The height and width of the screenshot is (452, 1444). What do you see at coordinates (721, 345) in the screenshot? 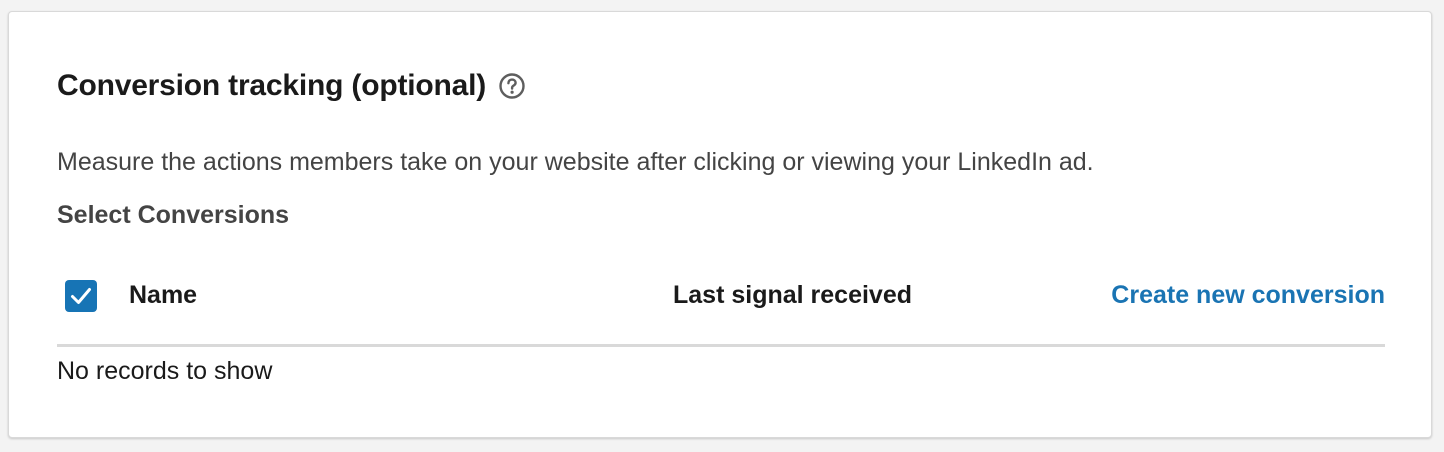
I see `table-divider` at bounding box center [721, 345].